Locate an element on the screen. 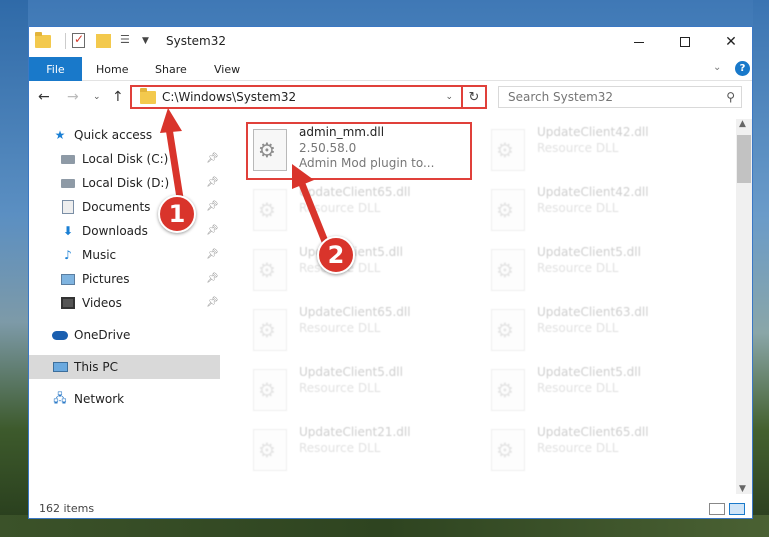 The image size is (769, 537). scroll-up-icon: ▲ is located at coordinates (742, 124).